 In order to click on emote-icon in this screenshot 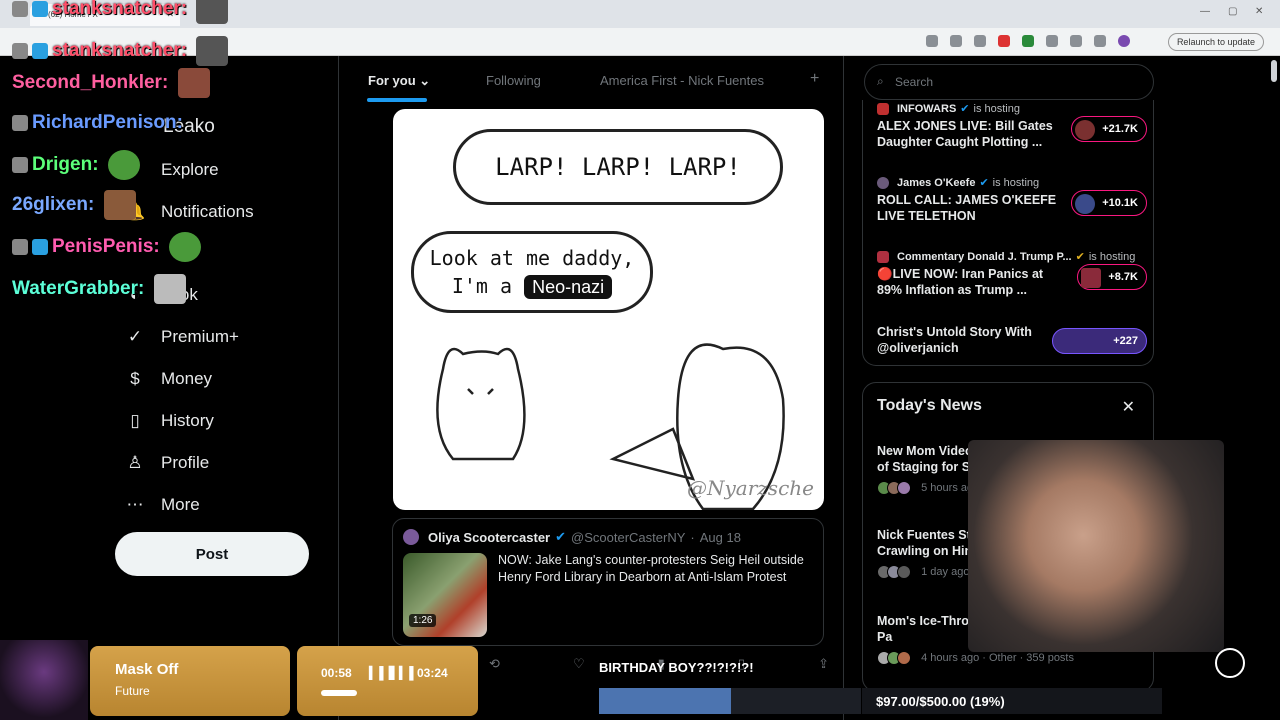, I will do `click(119, 205)`.